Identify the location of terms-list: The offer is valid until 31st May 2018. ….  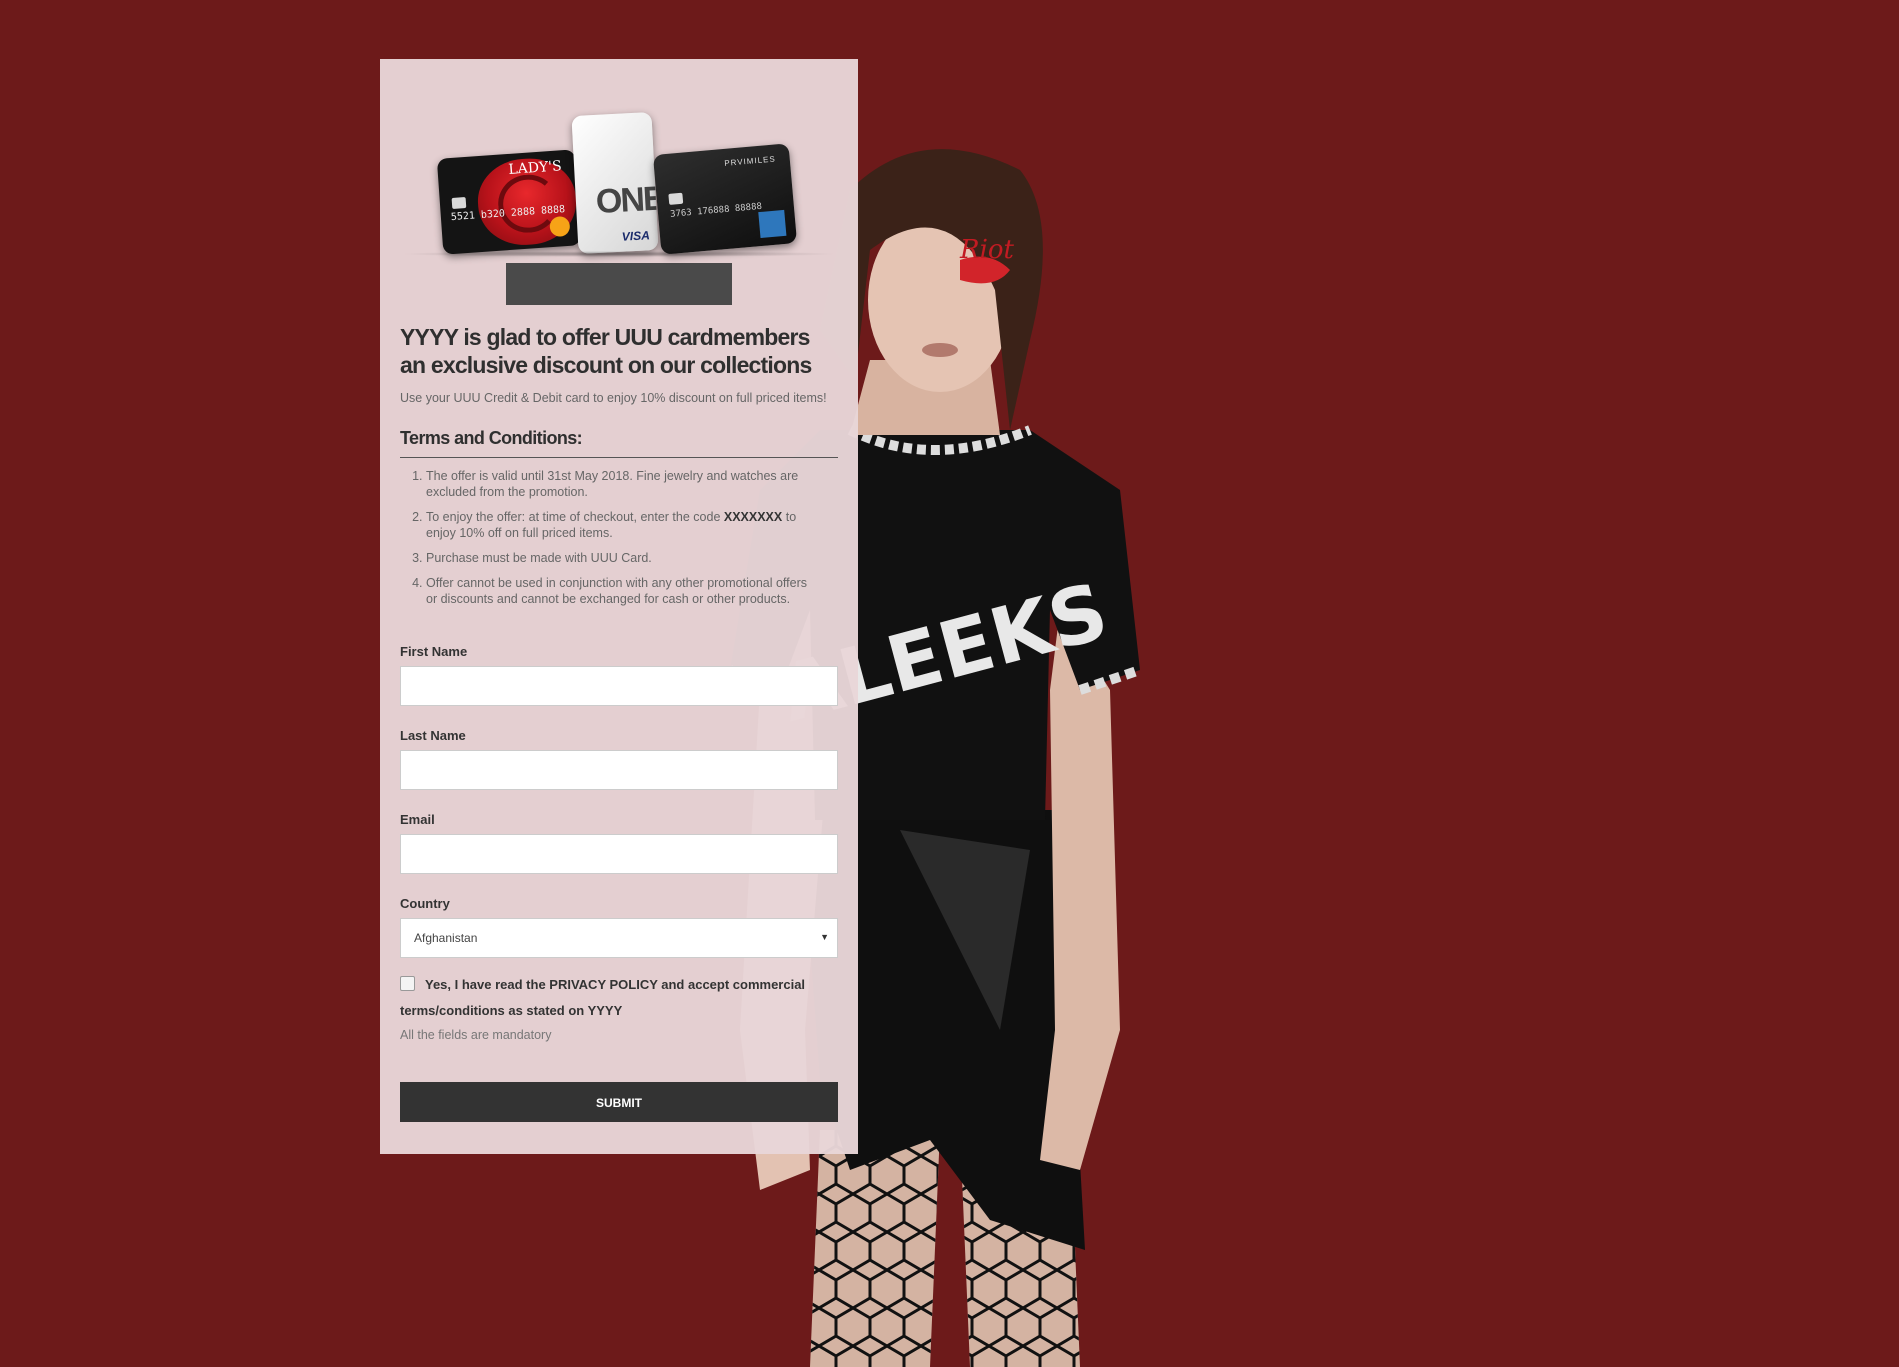
(619, 537).